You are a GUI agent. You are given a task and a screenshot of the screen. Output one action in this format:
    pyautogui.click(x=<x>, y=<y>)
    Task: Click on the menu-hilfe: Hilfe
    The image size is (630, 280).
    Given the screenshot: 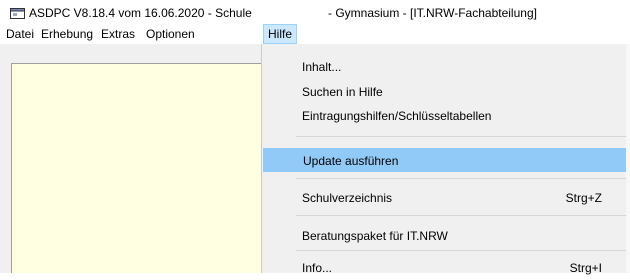 What is the action you would take?
    pyautogui.click(x=280, y=34)
    